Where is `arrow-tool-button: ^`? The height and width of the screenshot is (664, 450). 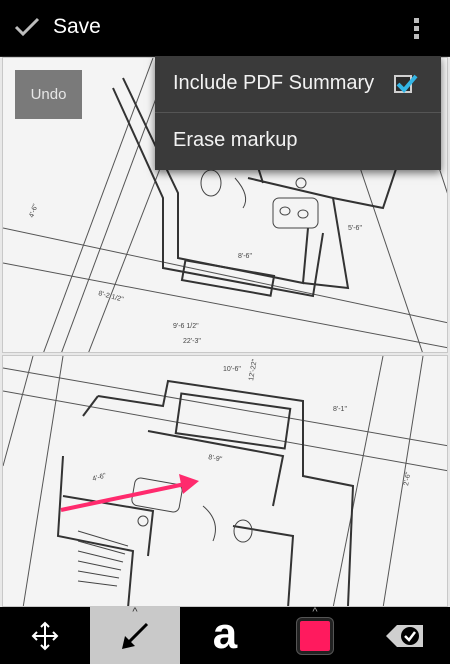 arrow-tool-button: ^ is located at coordinates (135, 635).